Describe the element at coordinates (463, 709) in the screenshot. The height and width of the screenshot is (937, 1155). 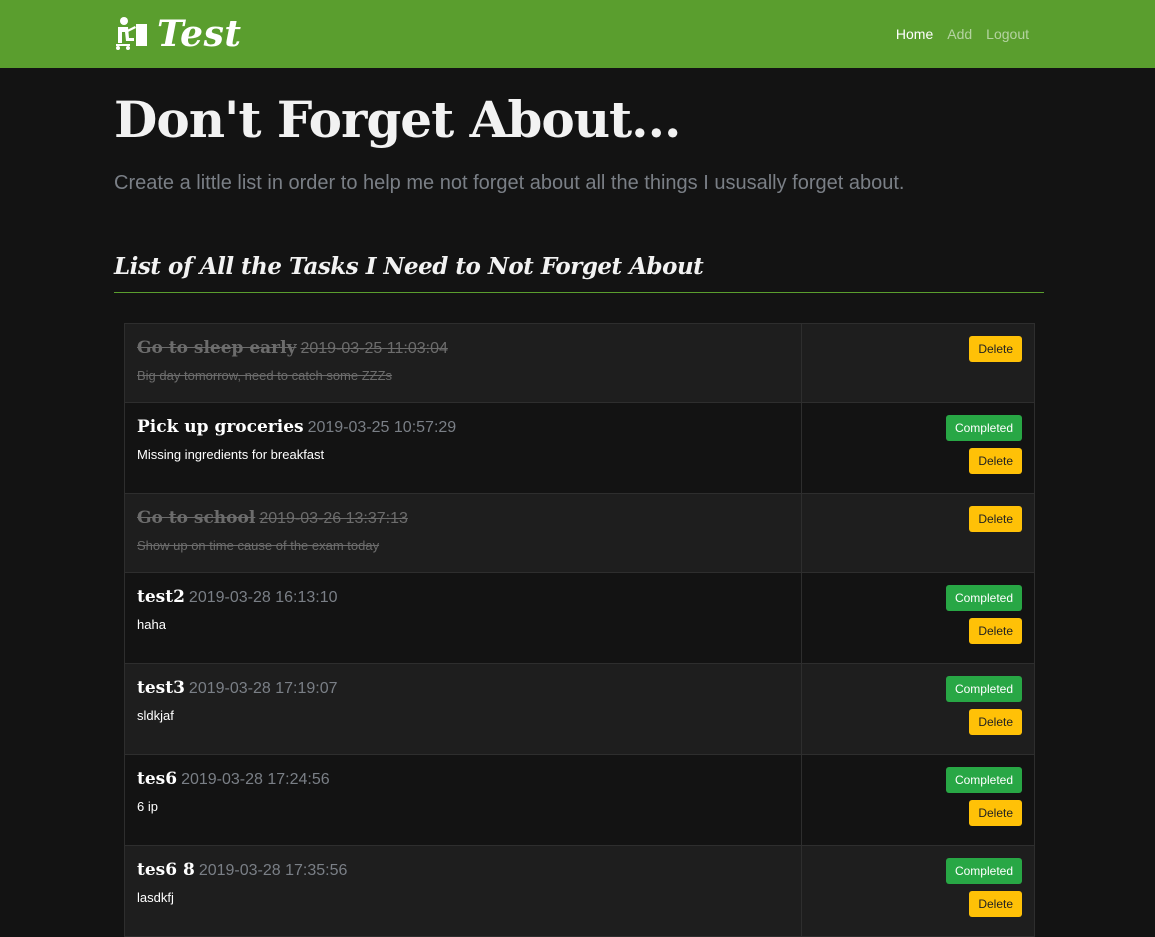
I see `task-info: test3 2019-03-28 17:19:07 sldkjaf` at that location.